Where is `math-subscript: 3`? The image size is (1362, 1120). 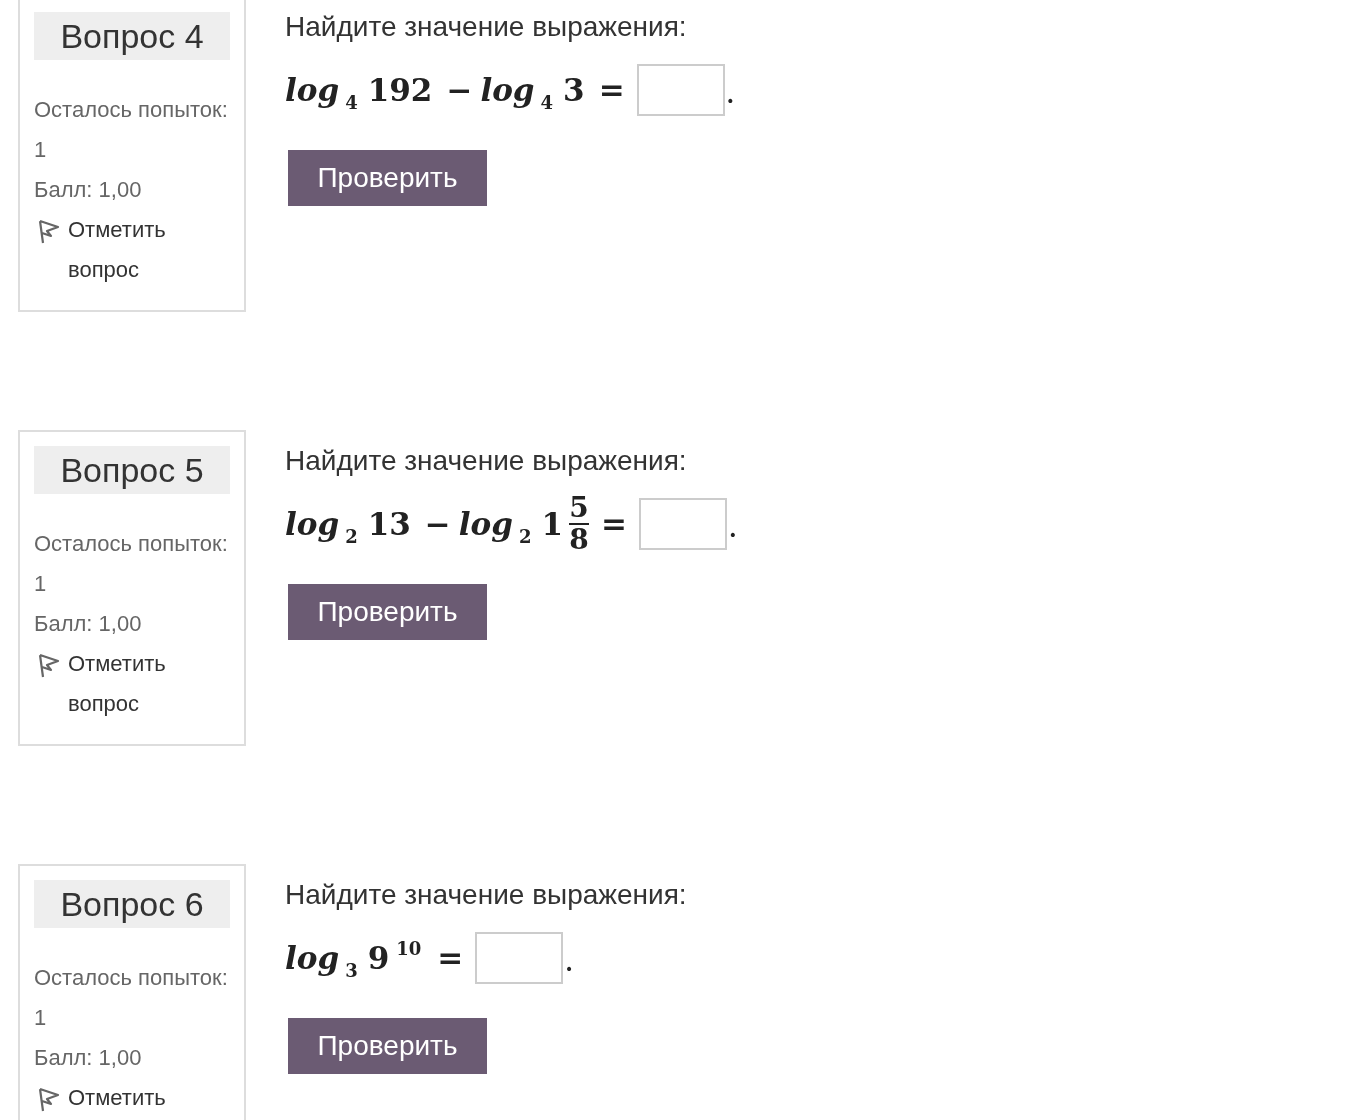 math-subscript: 3 is located at coordinates (351, 970).